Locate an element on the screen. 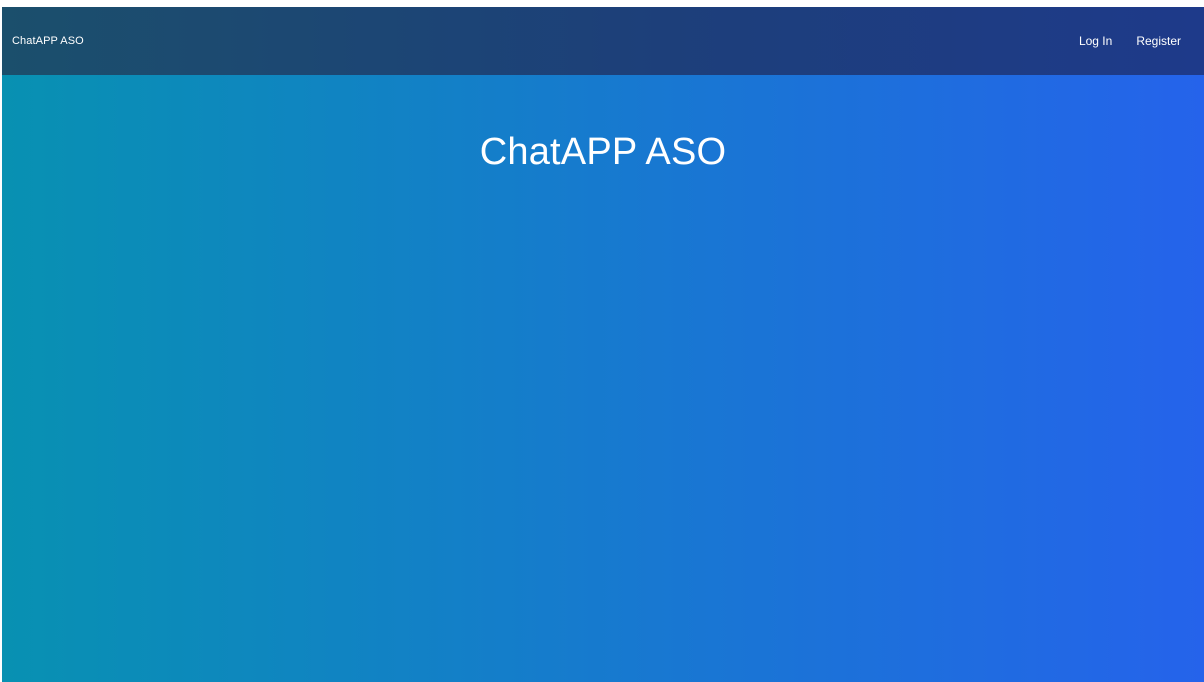 This screenshot has height=682, width=1204. login-link: Log In is located at coordinates (1095, 41).